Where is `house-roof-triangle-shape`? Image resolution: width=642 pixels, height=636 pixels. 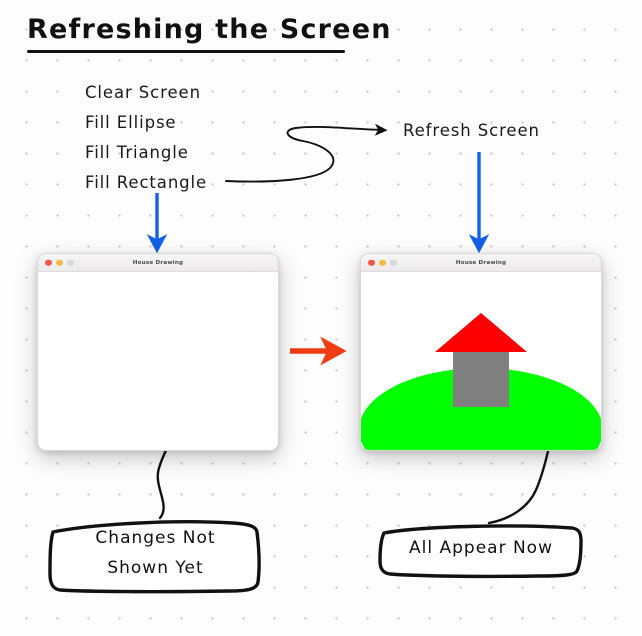
house-roof-triangle-shape is located at coordinates (481, 332).